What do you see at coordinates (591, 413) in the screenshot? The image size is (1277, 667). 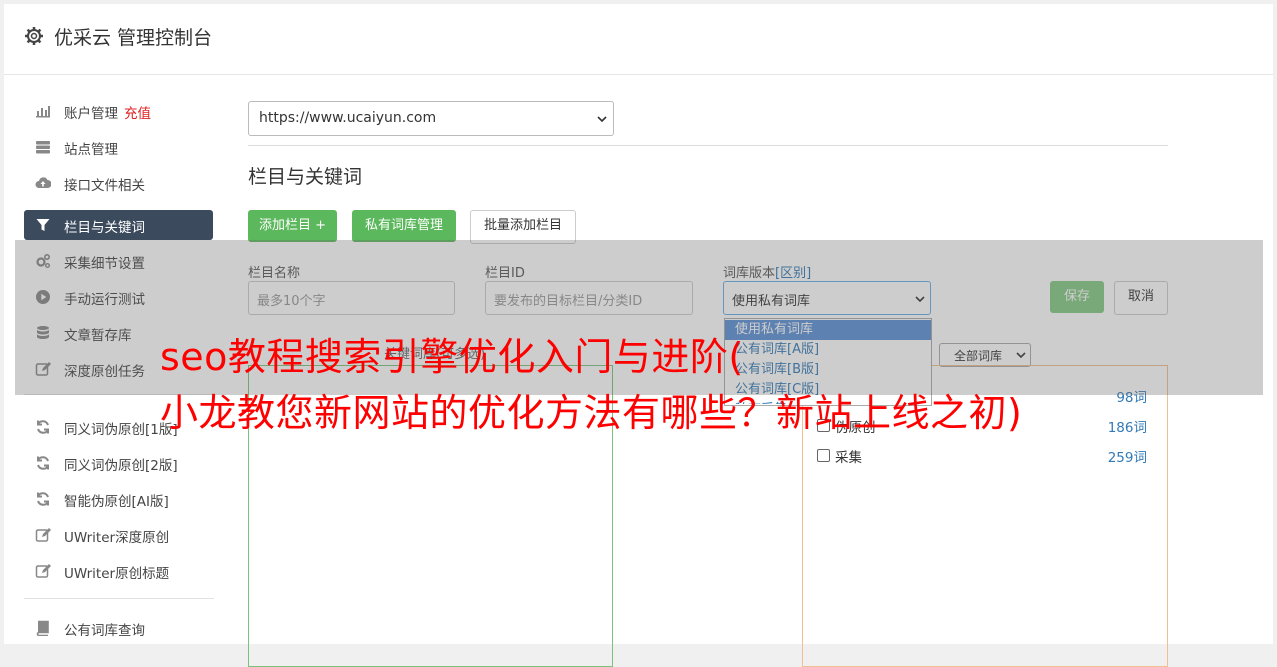 I see `overlay-caption-line2: 小龙教您新网站的优化方法有哪些？新站上线之初)` at bounding box center [591, 413].